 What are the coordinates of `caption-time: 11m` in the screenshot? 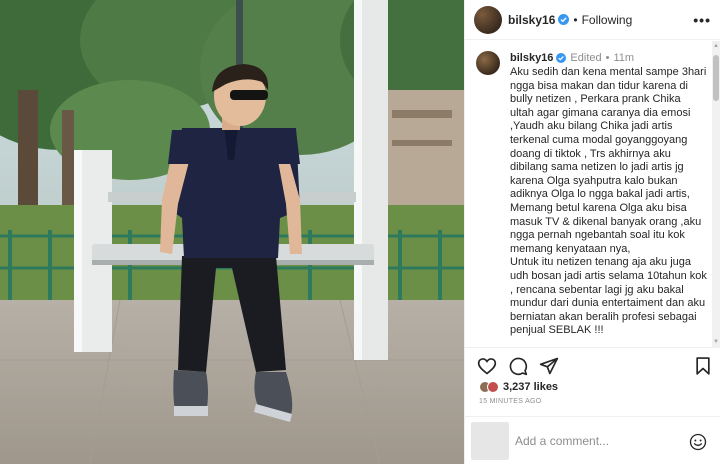 It's located at (623, 58).